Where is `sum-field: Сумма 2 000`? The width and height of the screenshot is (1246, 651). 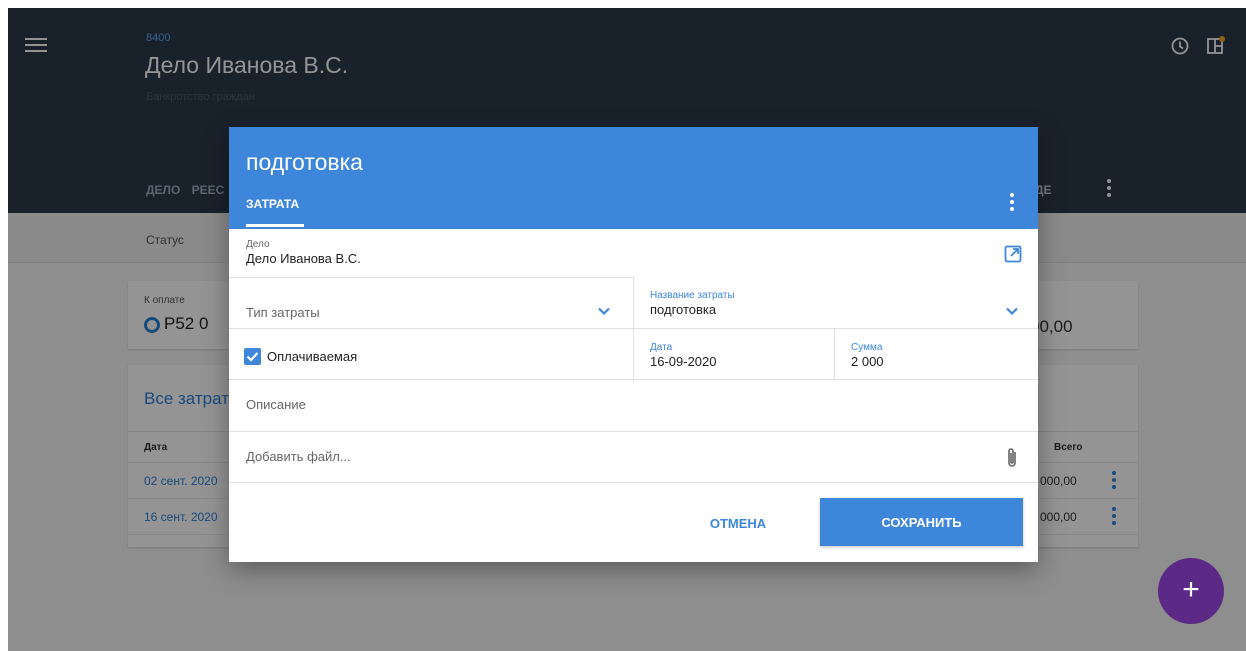 sum-field: Сумма 2 000 is located at coordinates (867, 355).